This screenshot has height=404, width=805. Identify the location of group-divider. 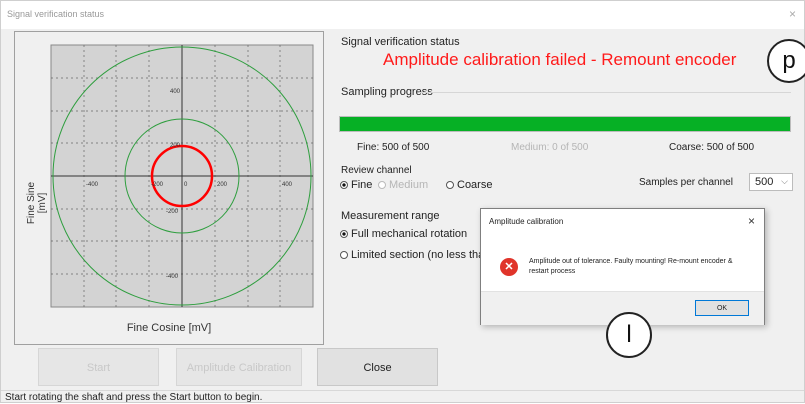
(605, 92).